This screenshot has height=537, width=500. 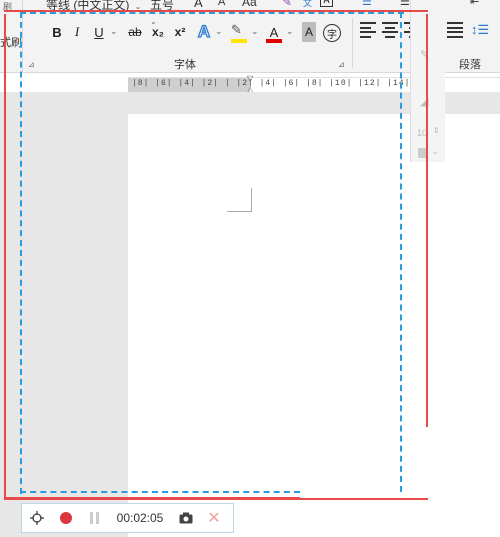 What do you see at coordinates (198, 5) in the screenshot?
I see `grow-font-button: A` at bounding box center [198, 5].